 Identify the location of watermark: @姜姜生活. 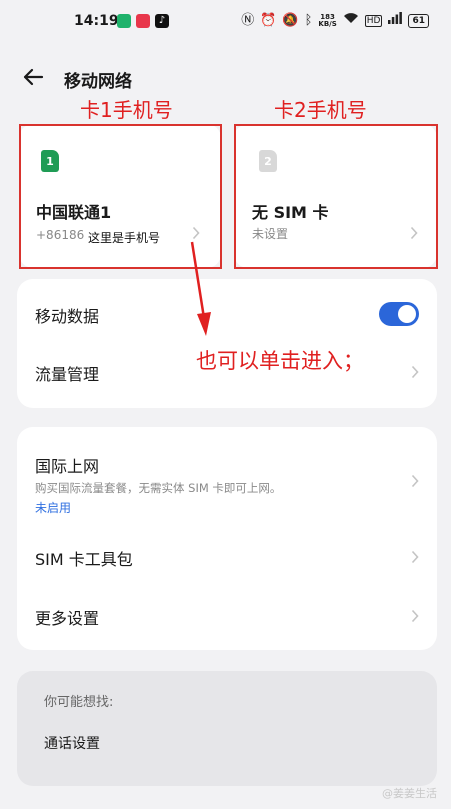
(409, 793).